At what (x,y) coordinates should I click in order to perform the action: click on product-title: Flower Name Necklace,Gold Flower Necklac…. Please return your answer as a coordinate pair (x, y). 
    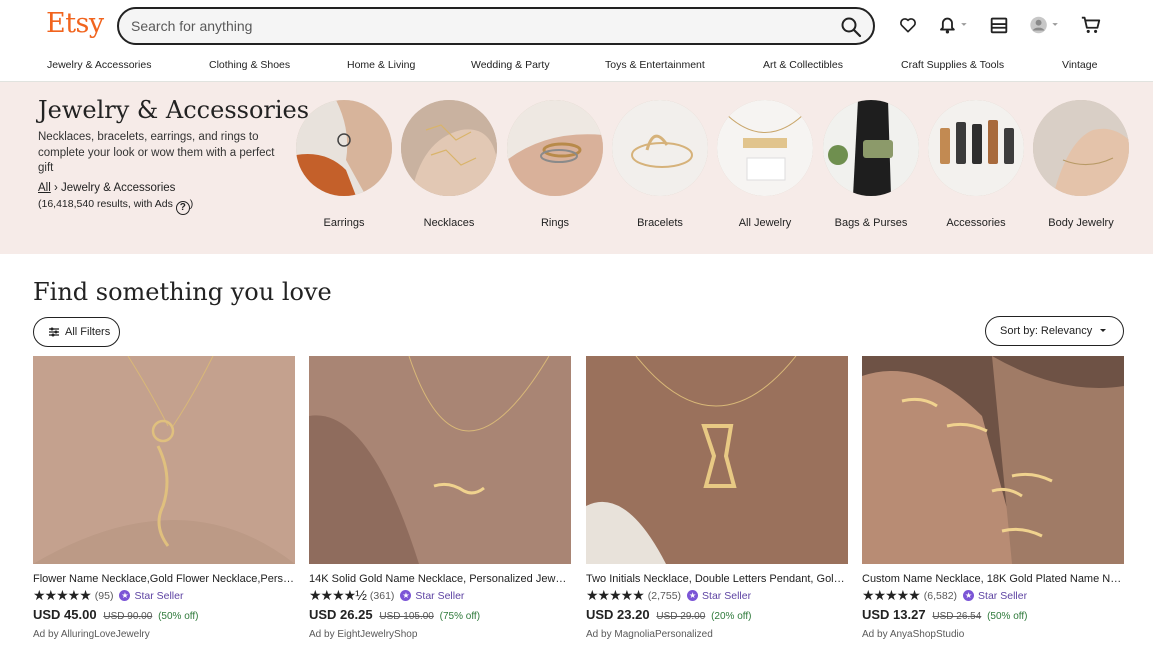
    Looking at the image, I should click on (164, 579).